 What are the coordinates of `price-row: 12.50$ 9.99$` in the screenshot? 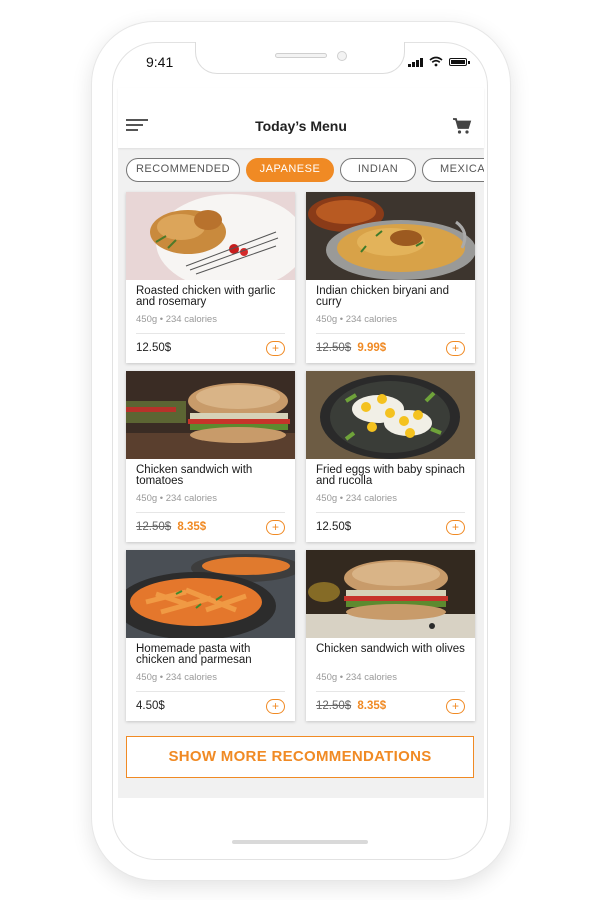 It's located at (351, 348).